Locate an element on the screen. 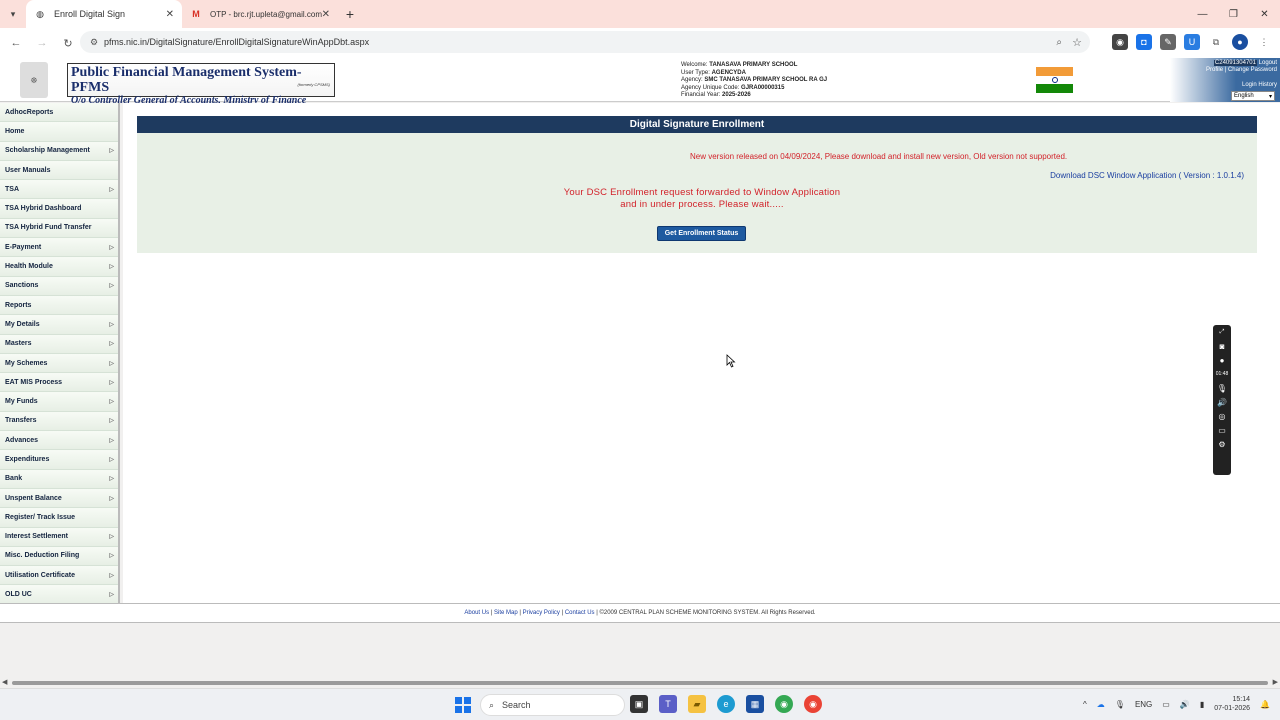 The image size is (1280, 720). scroll-right-icon: ▶ is located at coordinates (1275, 682).